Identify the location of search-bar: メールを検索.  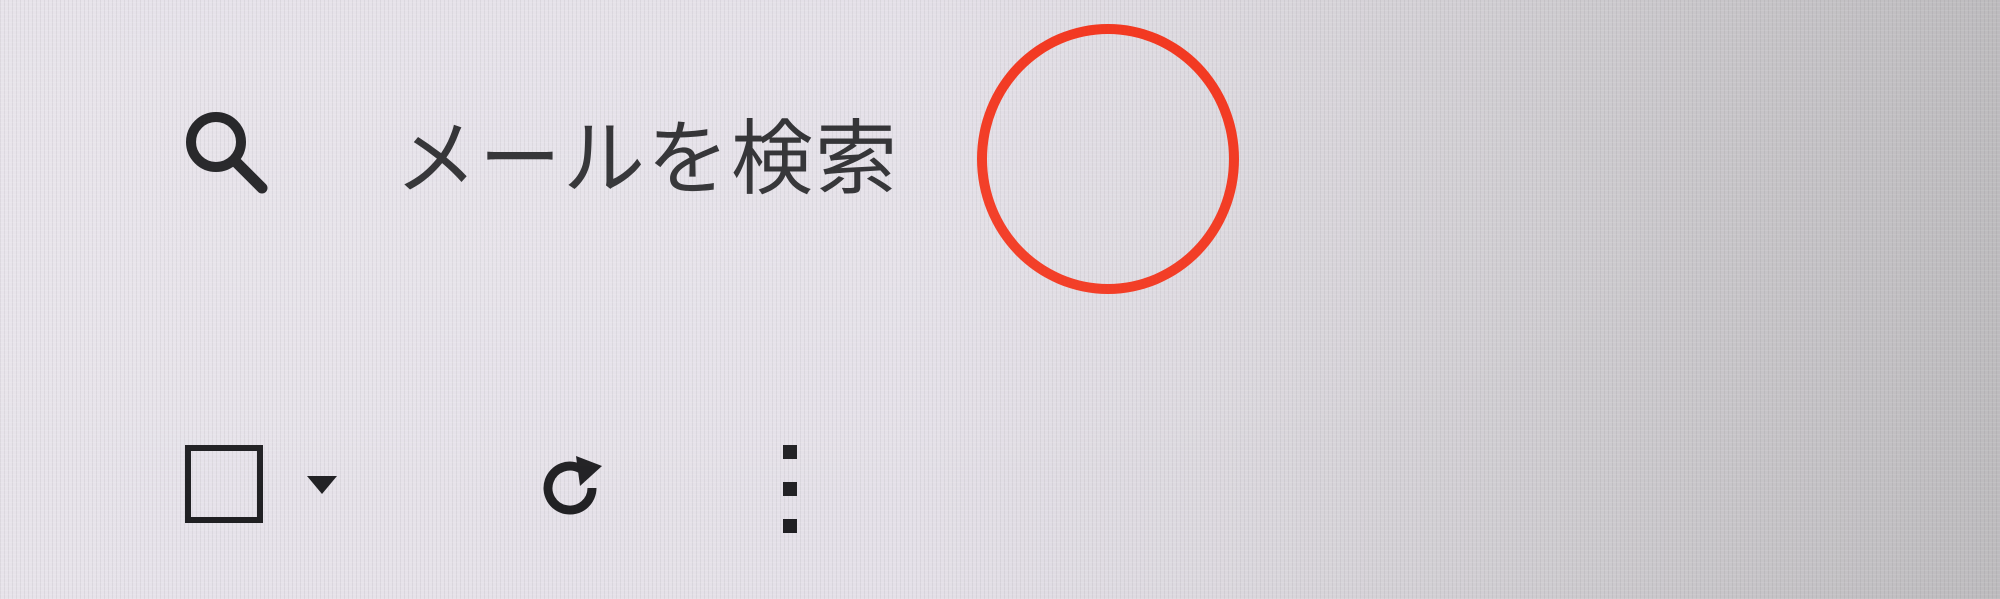
(600, 150).